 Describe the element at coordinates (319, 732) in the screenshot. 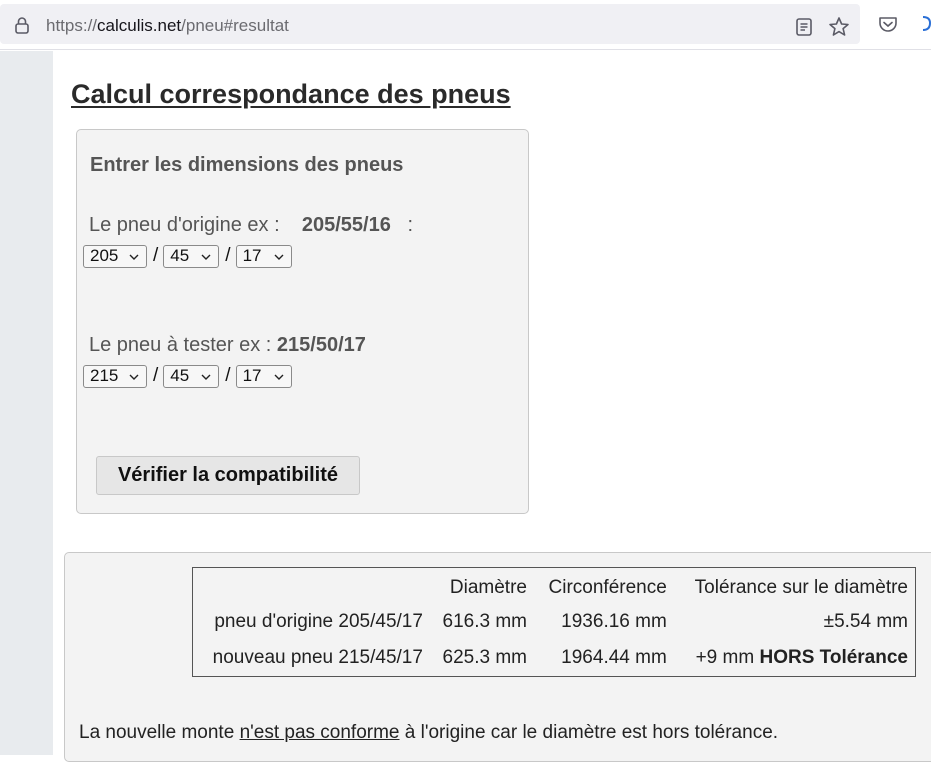

I see `sentence-emphasis: n'est pas conforme` at that location.